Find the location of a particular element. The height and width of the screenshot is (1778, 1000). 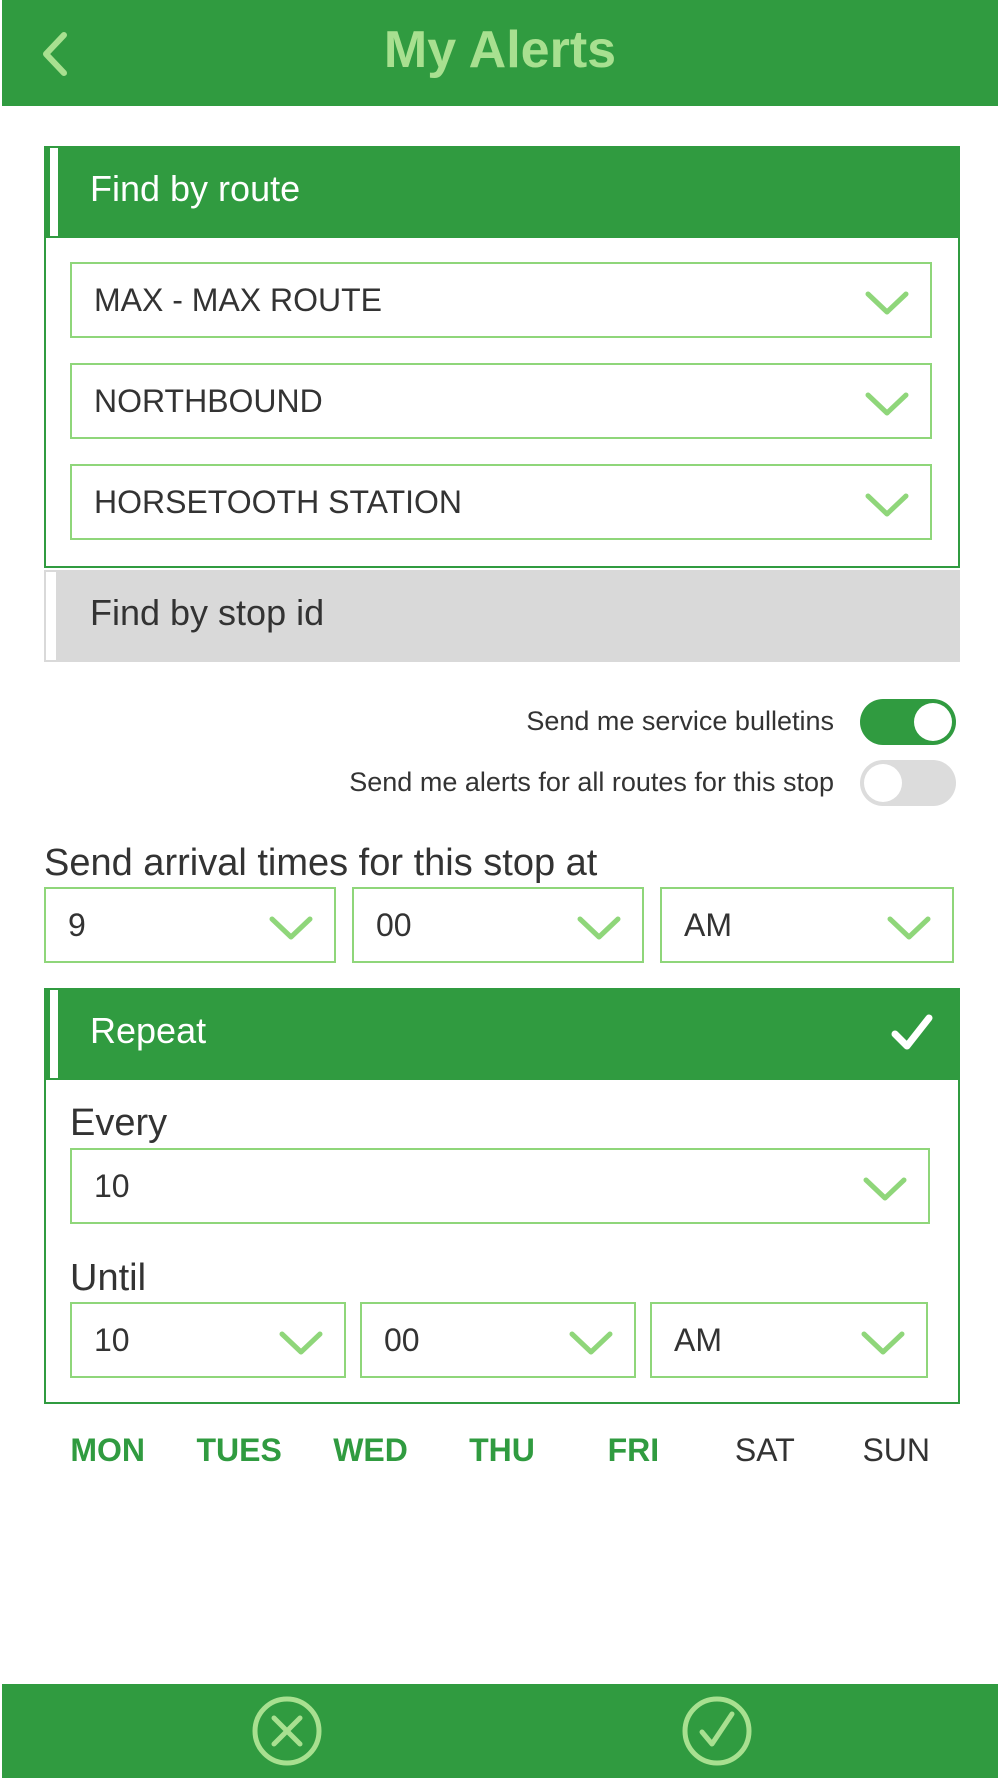

until-label: Until is located at coordinates (108, 1278).